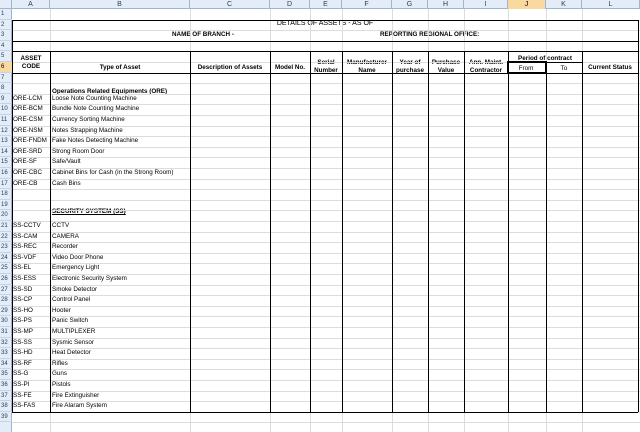 The image size is (640, 432). Describe the element at coordinates (230, 4) in the screenshot. I see `column-header-c: C` at that location.